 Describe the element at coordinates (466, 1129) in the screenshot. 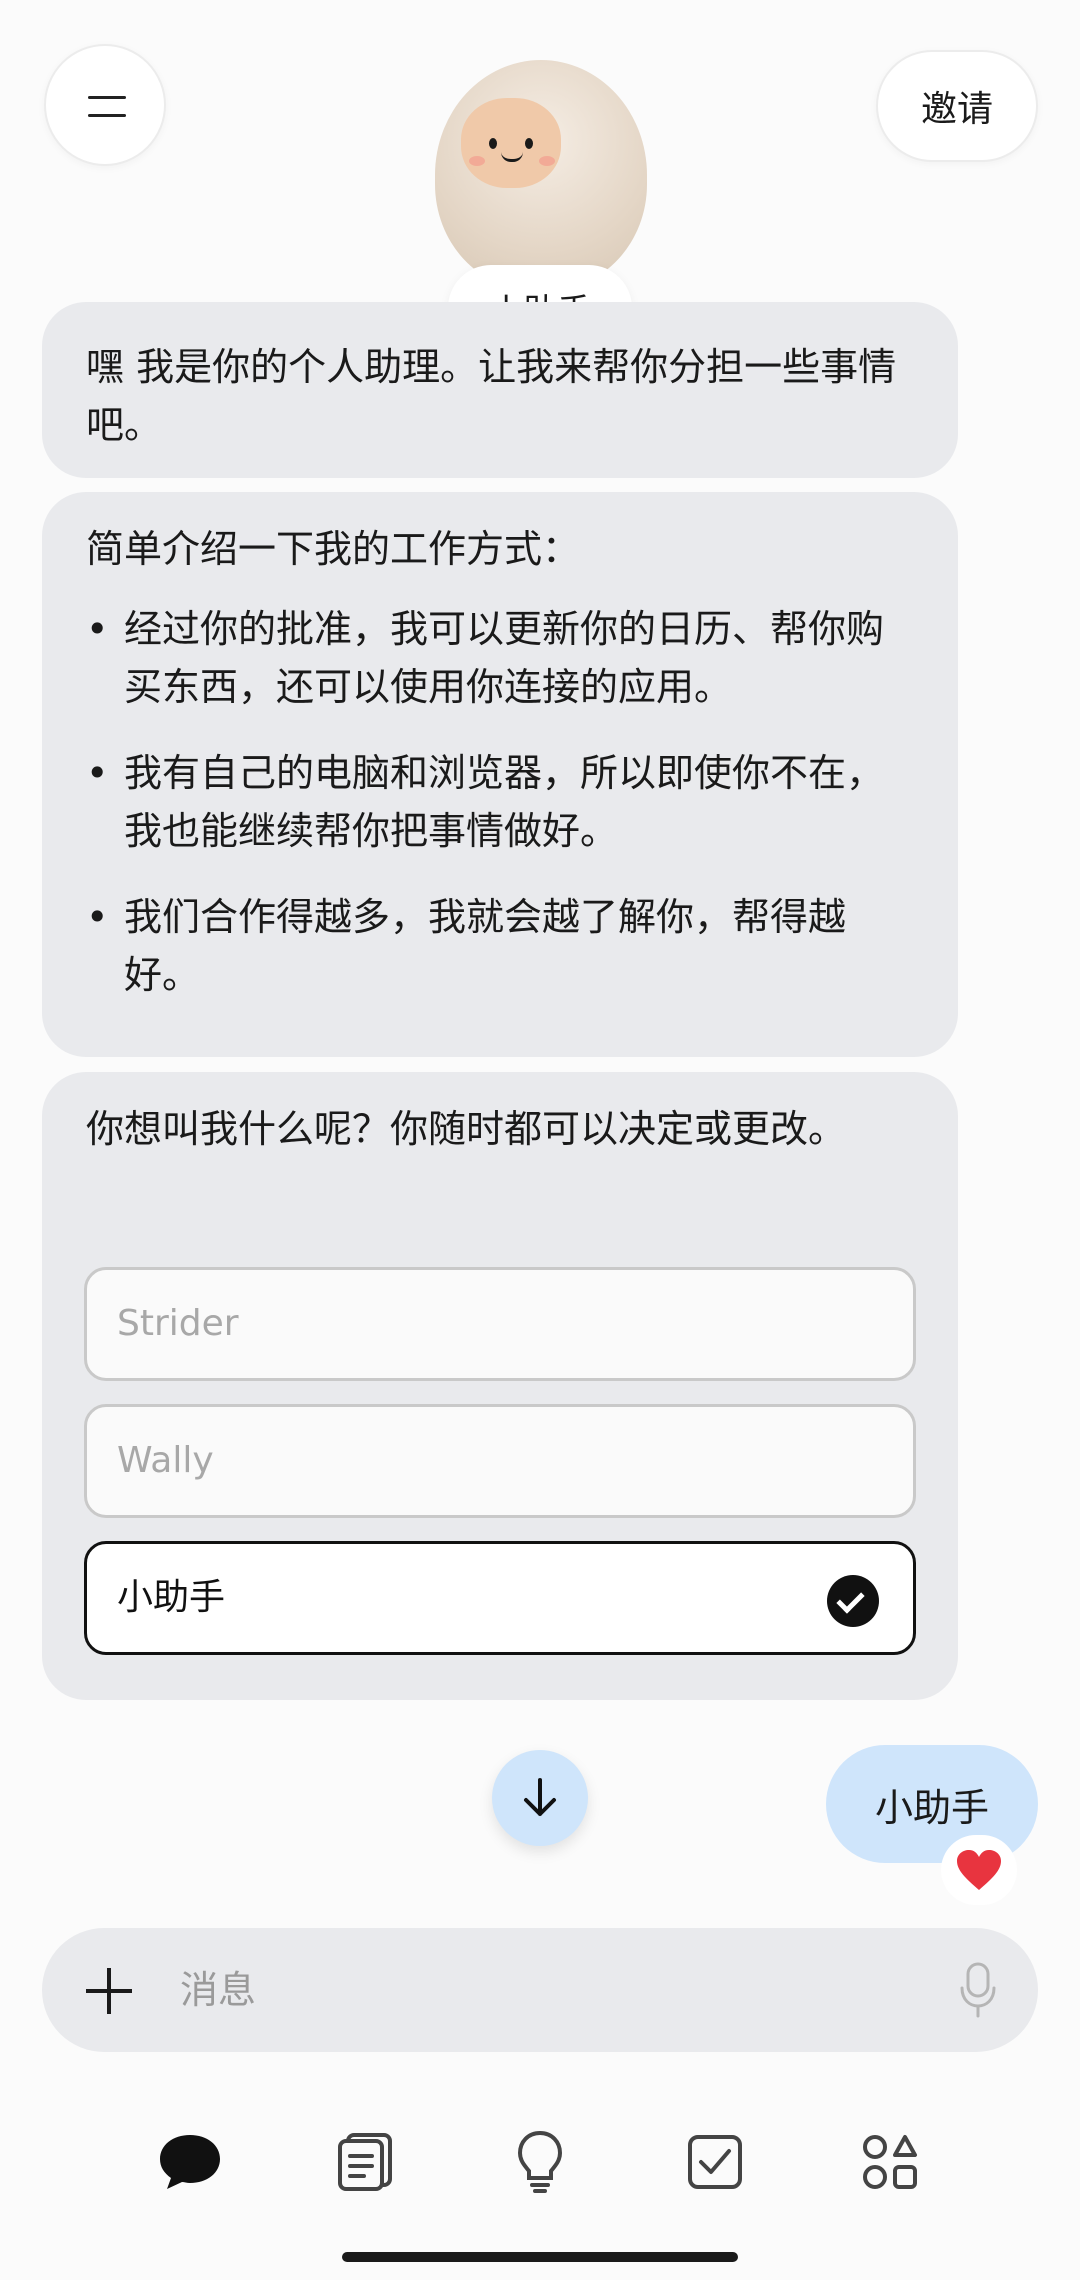

I see `name-question-text: 你想叫我什么呢？你随时都可以决定或更改。` at that location.